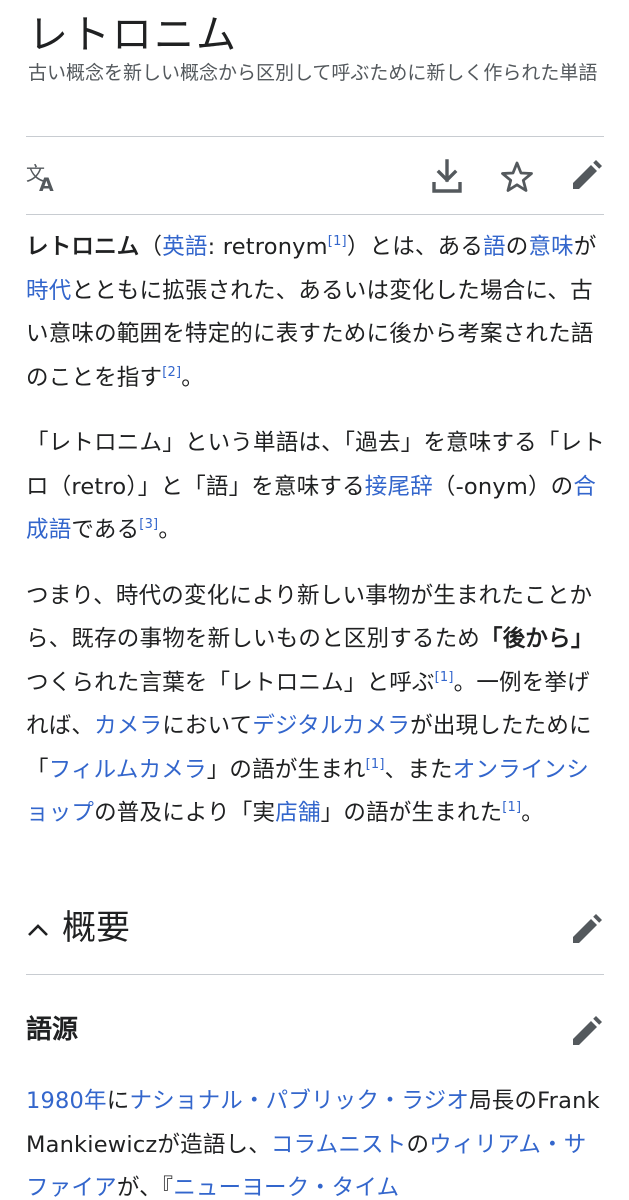  I want to click on link-new-york-times: ニューヨーク・タイム, so click(286, 1187).